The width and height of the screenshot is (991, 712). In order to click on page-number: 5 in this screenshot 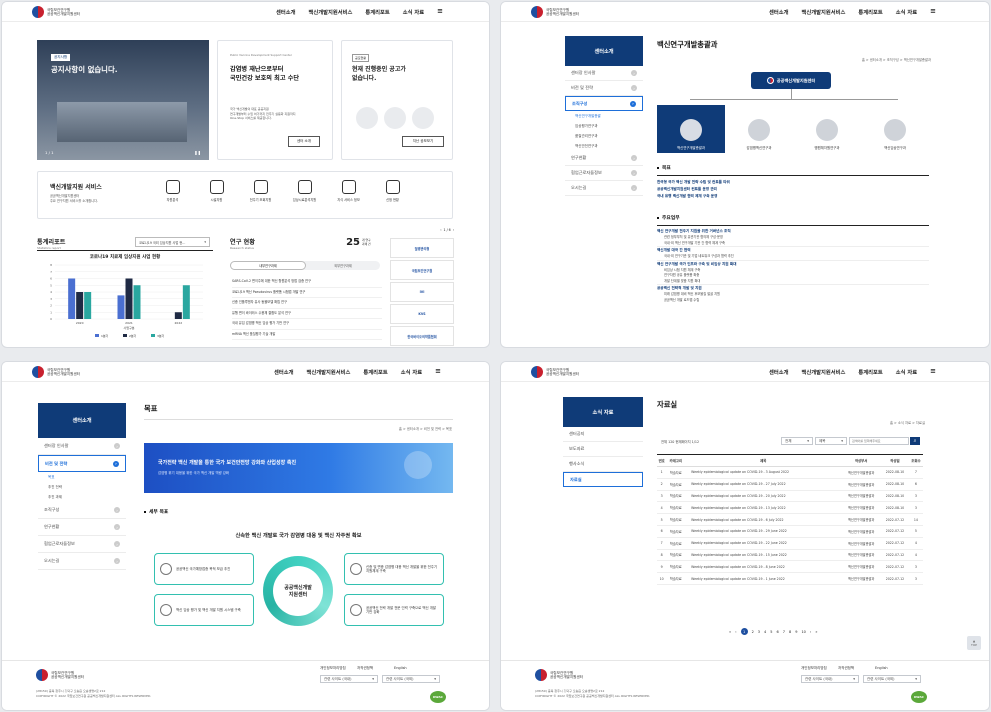, I will do `click(771, 632)`.